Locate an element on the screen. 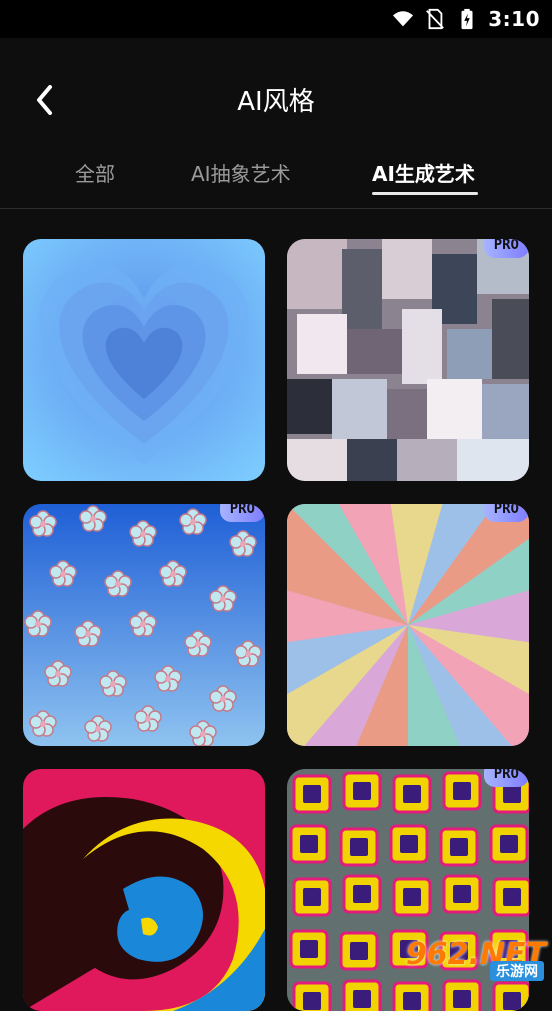 Image resolution: width=552 pixels, height=1011 pixels. tab-bar: 全部 AI抽象艺术 AI生成艺术 is located at coordinates (276, 178).